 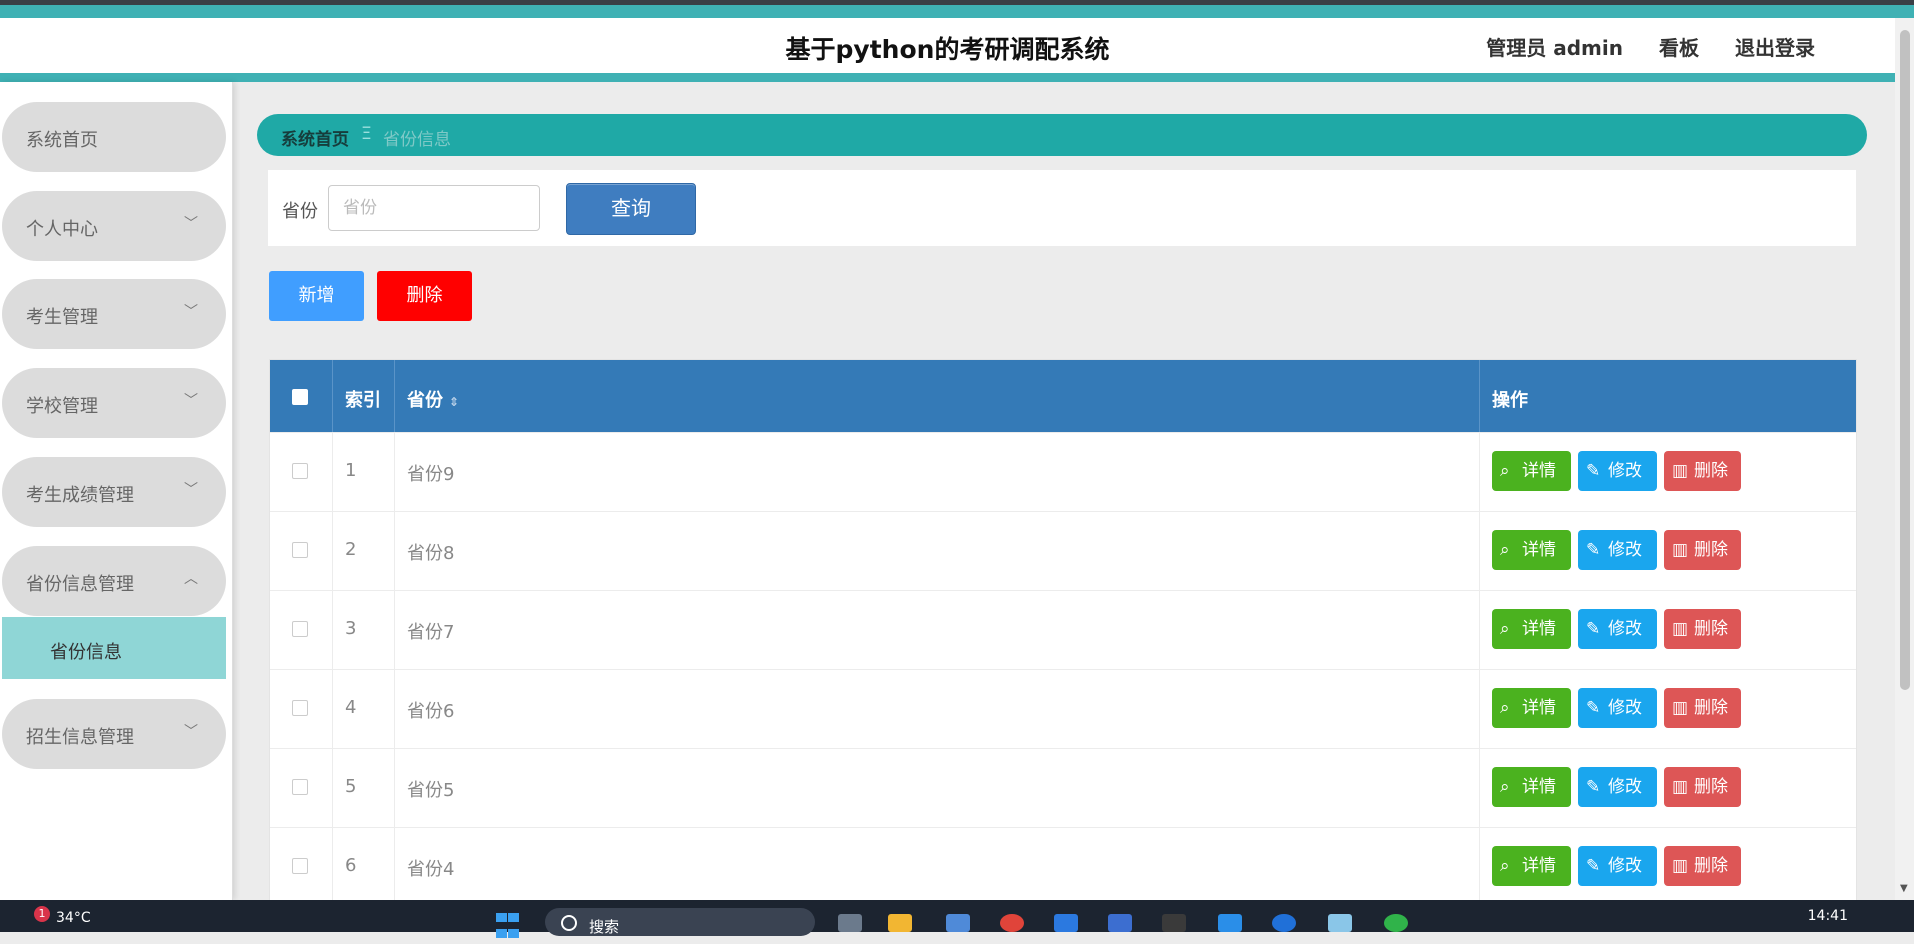 I want to click on scroll-down-icon: ▼, so click(x=1904, y=888).